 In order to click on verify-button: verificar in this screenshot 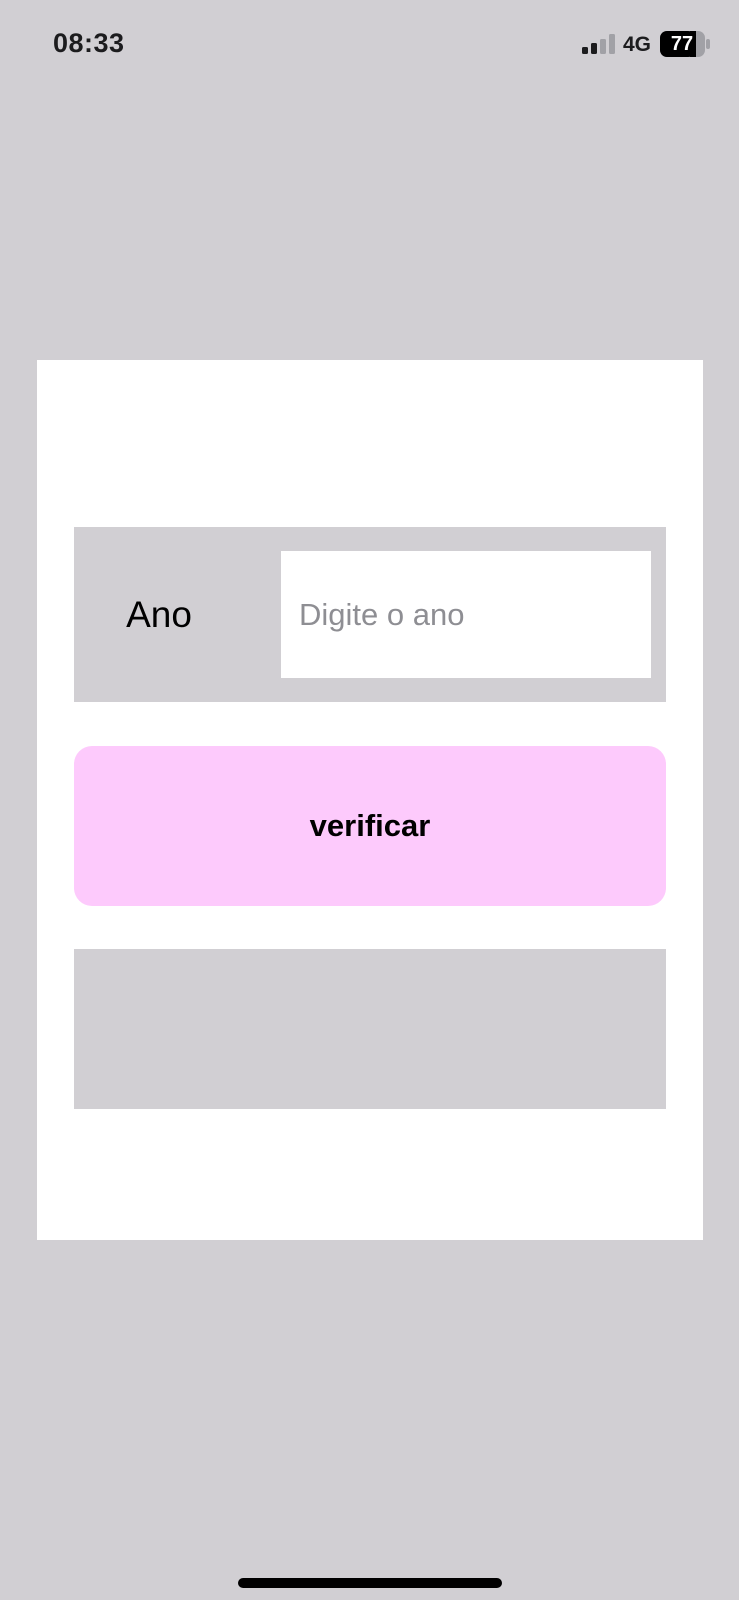, I will do `click(370, 826)`.